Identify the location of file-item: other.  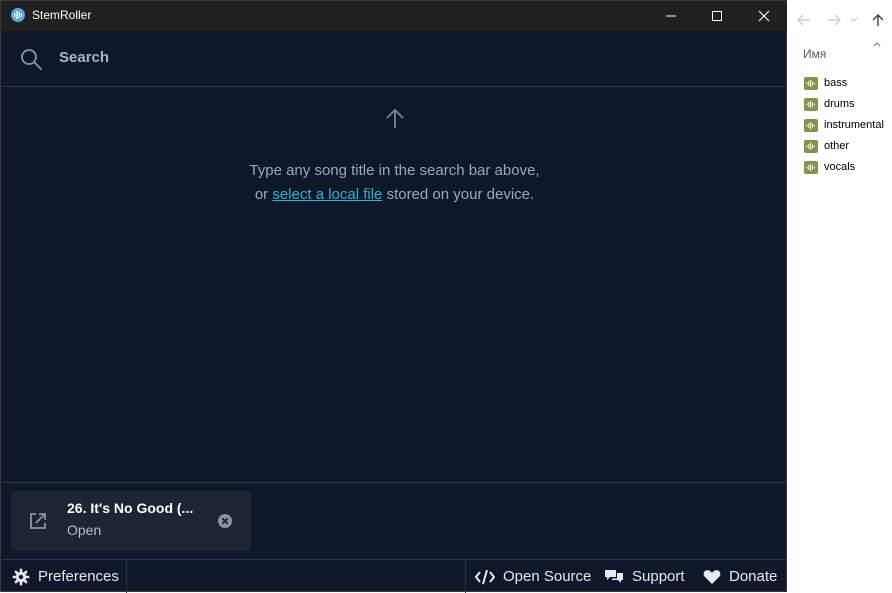
(826, 146).